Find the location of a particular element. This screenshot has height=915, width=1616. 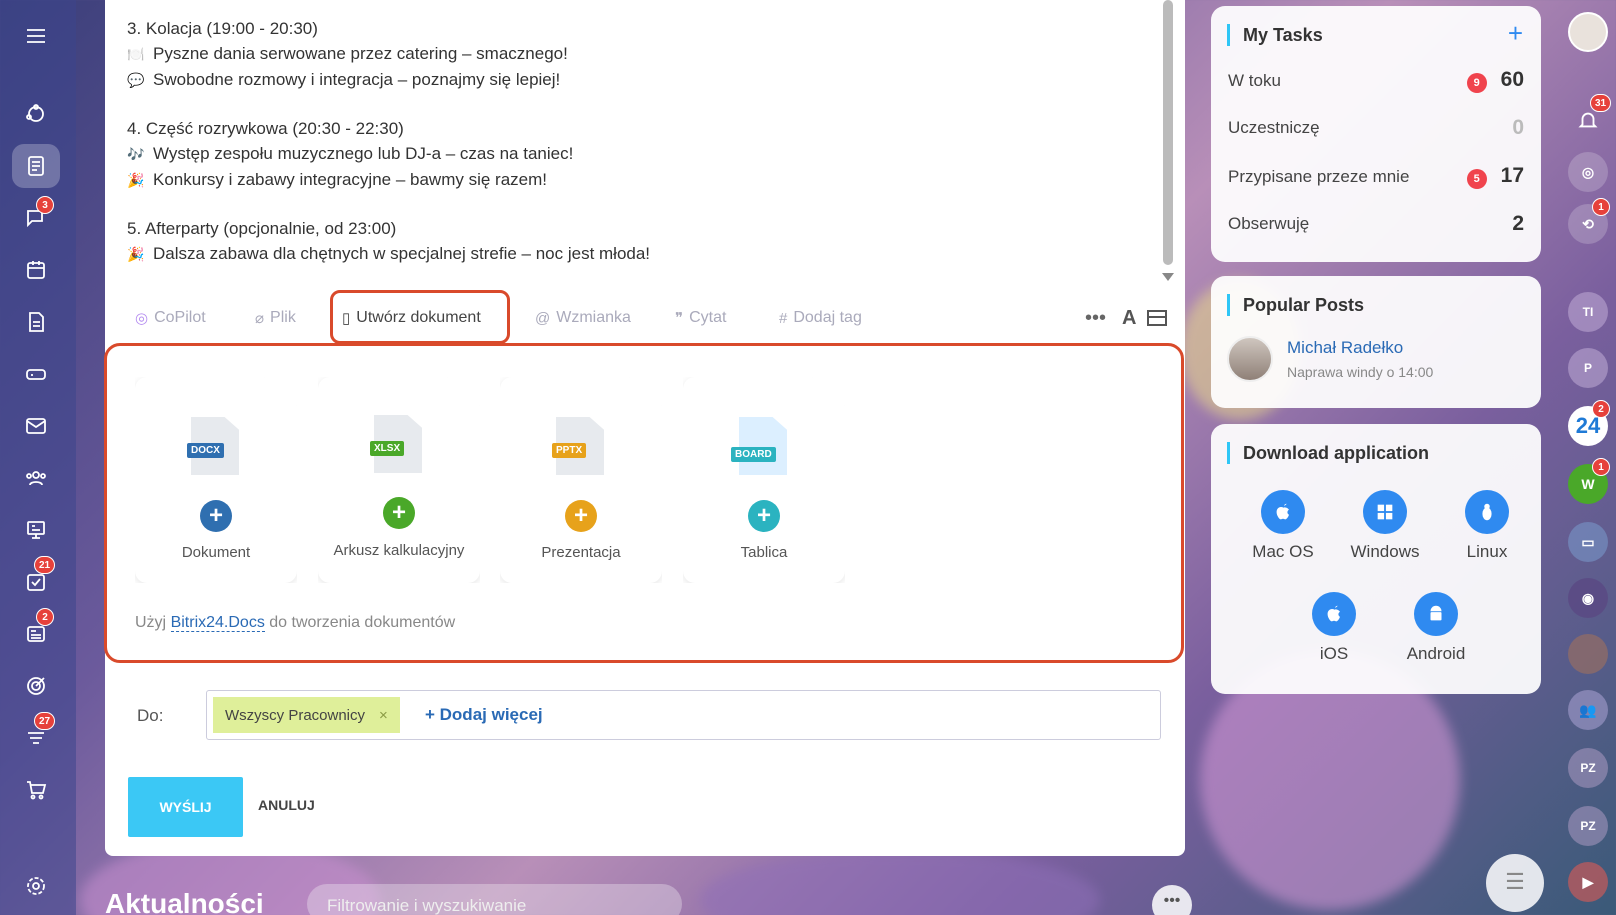

rail-avatar-photo is located at coordinates (1588, 654).